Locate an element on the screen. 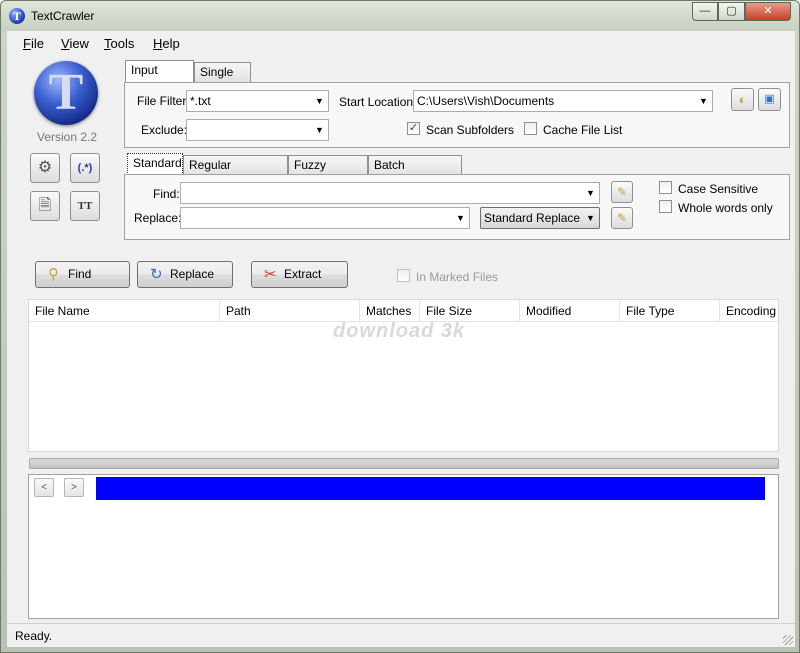  whole-words-label: Whole words only is located at coordinates (725, 208).